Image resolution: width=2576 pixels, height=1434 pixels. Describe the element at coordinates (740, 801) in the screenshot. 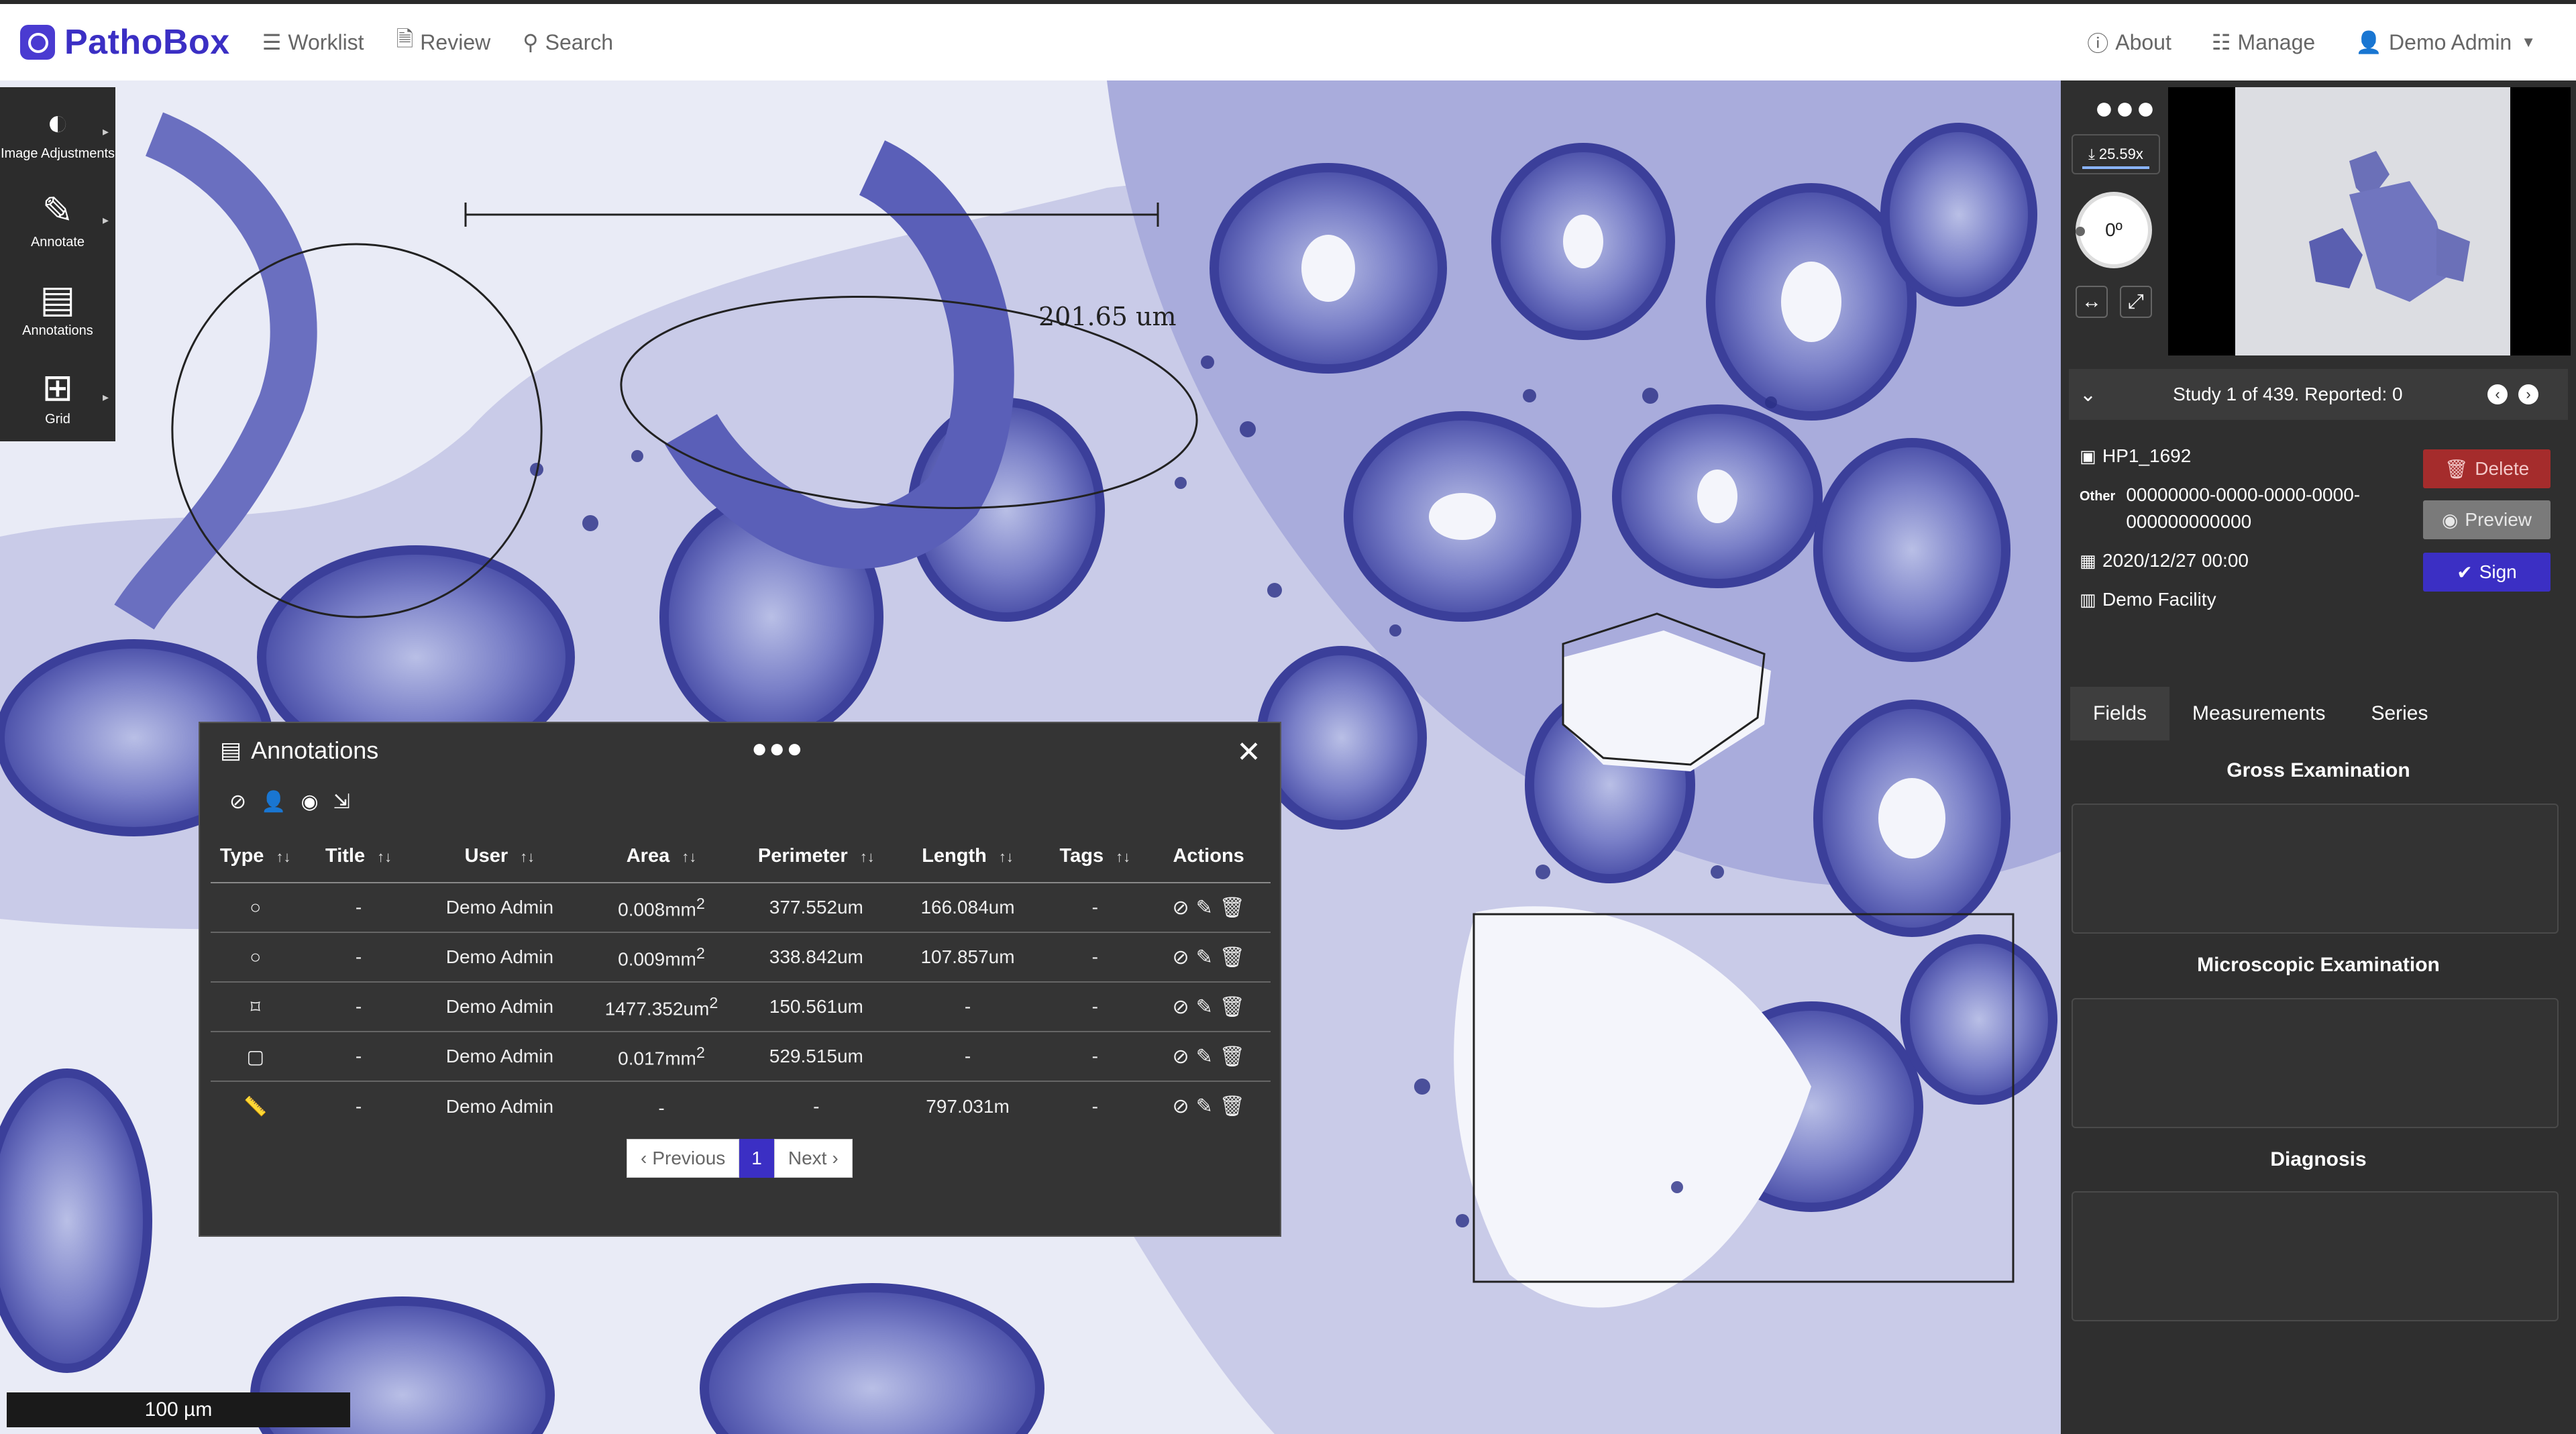

I see `annotations-tools: ⊘ 👤 ◉ ⇲` at that location.